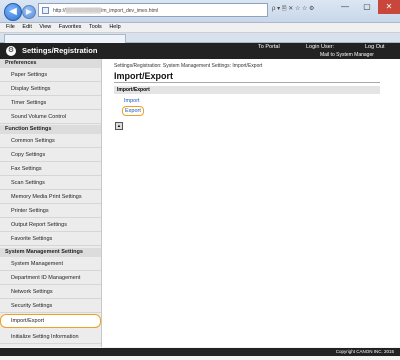 The height and width of the screenshot is (360, 400). Describe the element at coordinates (119, 126) in the screenshot. I see `back-to-top-icon: ▲` at that location.